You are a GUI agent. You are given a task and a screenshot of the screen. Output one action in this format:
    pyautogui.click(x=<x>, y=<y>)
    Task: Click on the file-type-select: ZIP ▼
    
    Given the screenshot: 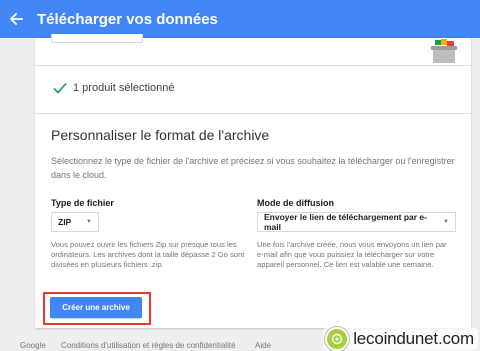 What is the action you would take?
    pyautogui.click(x=75, y=222)
    